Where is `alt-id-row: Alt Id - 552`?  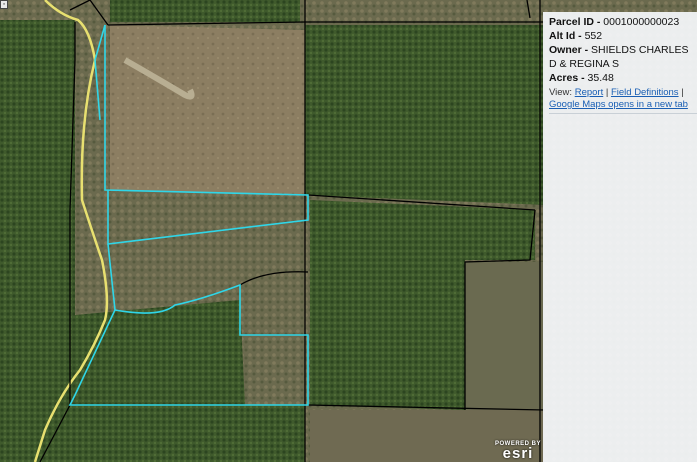 alt-id-row: Alt Id - 552 is located at coordinates (623, 36).